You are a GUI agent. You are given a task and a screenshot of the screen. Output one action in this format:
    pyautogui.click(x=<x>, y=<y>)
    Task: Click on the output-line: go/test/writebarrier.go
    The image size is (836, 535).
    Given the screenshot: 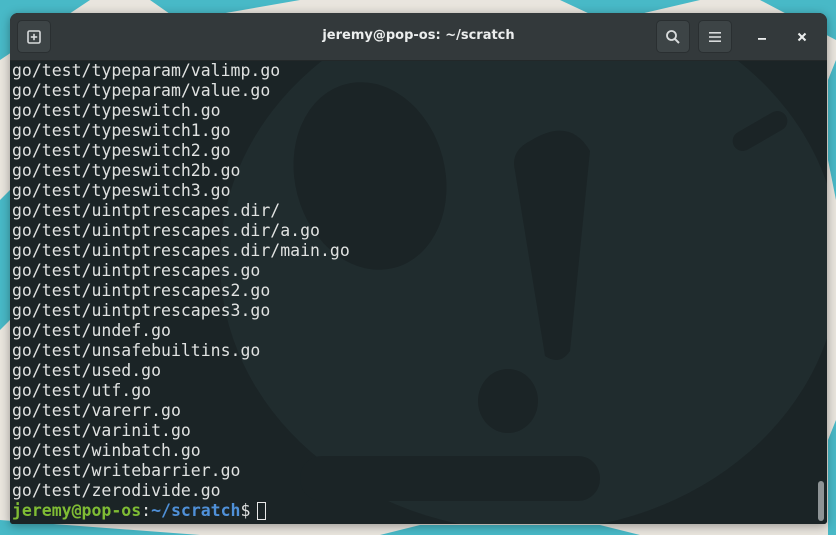 What is the action you would take?
    pyautogui.click(x=126, y=470)
    